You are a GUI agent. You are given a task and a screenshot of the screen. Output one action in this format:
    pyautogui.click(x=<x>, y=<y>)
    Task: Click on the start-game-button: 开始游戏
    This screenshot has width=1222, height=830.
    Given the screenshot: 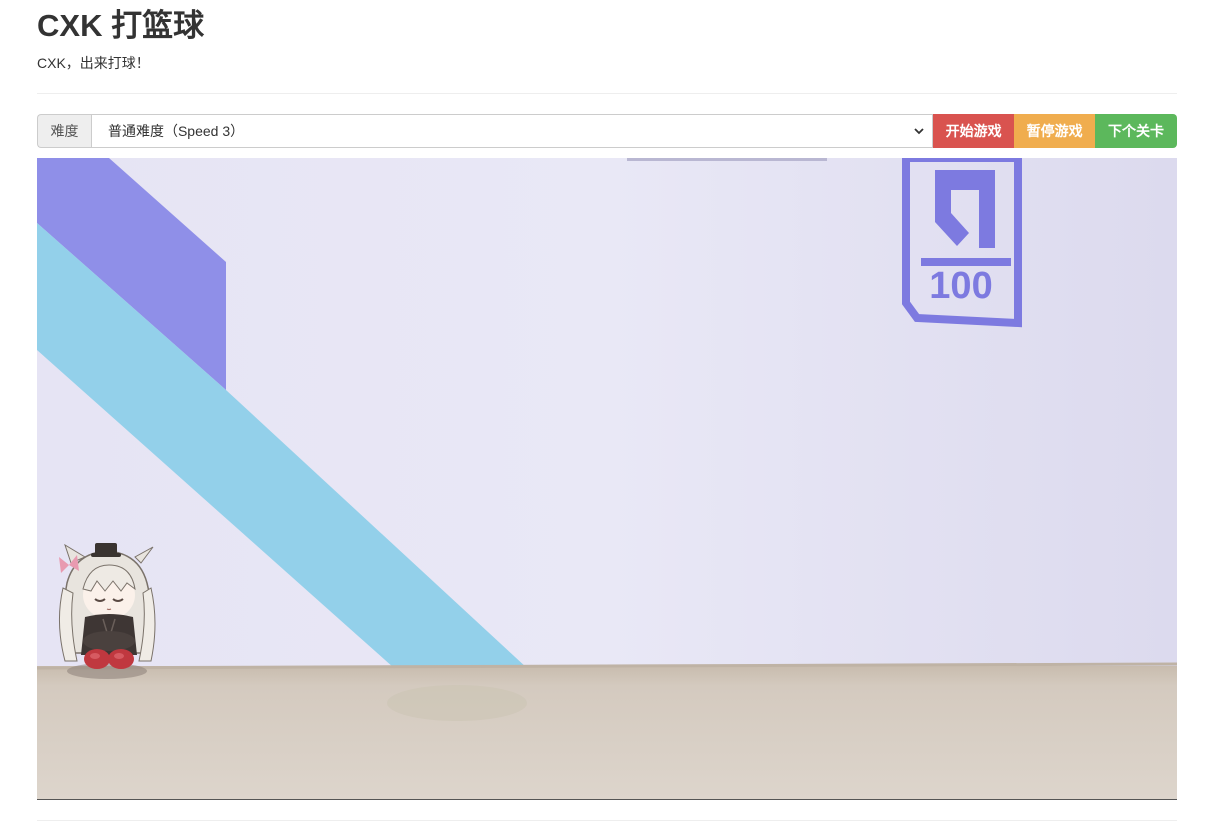 What is the action you would take?
    pyautogui.click(x=974, y=131)
    